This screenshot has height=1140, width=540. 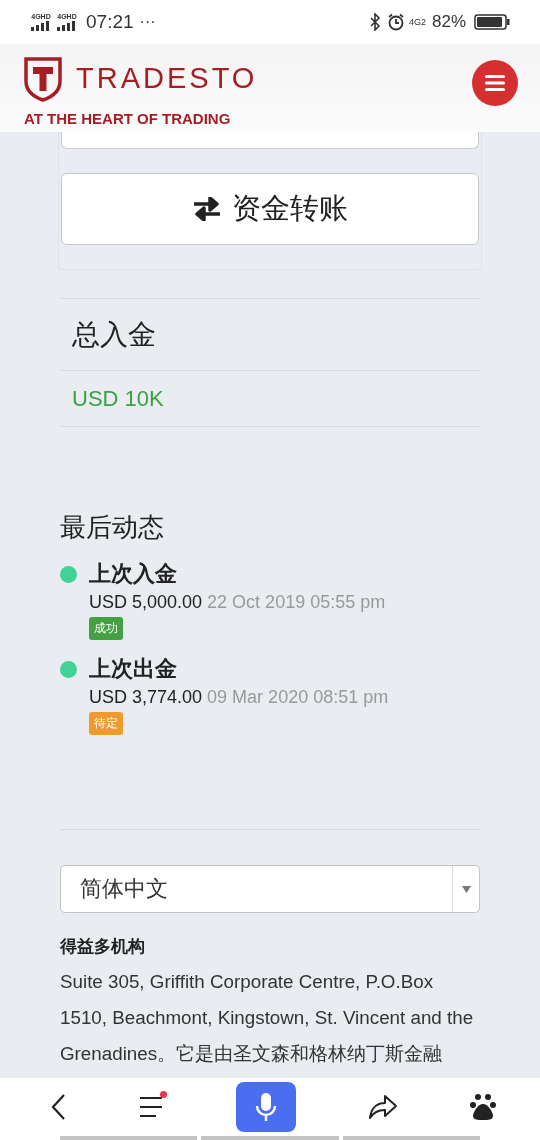 I want to click on section-title: 总入金, so click(x=270, y=335).